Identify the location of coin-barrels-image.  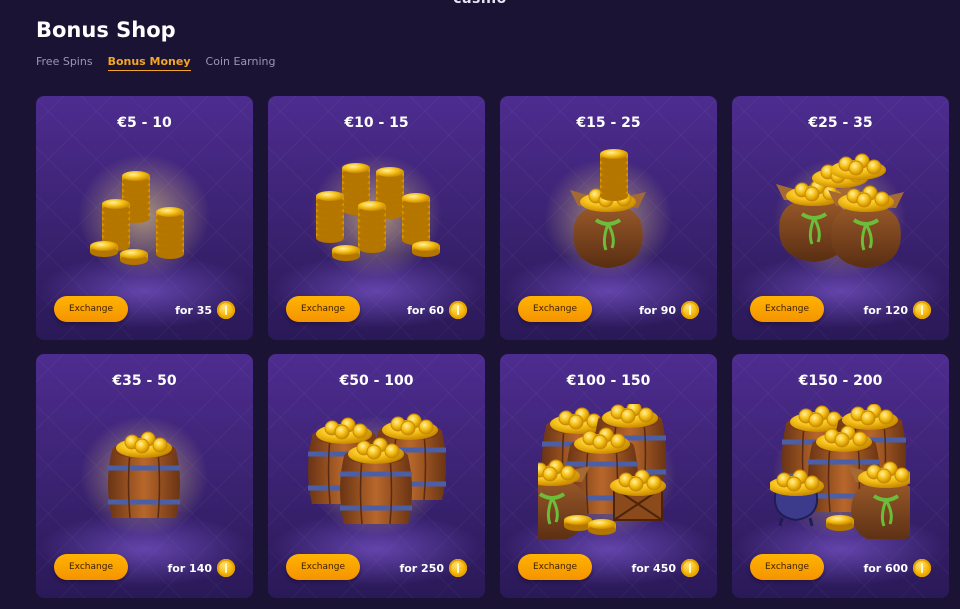
(376, 470).